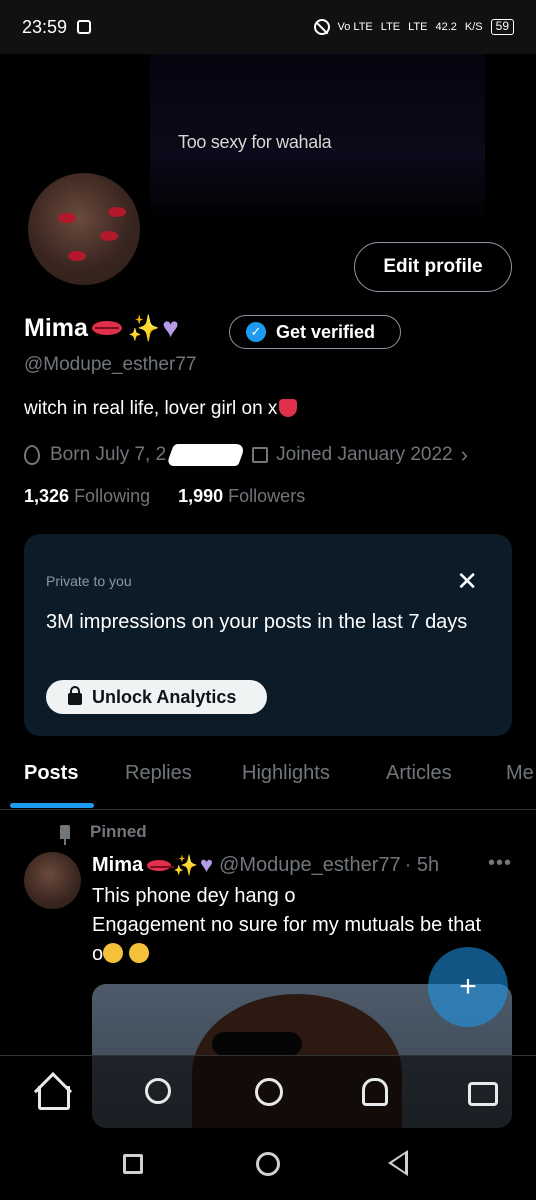  Describe the element at coordinates (418, 26) in the screenshot. I see `lte-signal-2: LTE` at that location.